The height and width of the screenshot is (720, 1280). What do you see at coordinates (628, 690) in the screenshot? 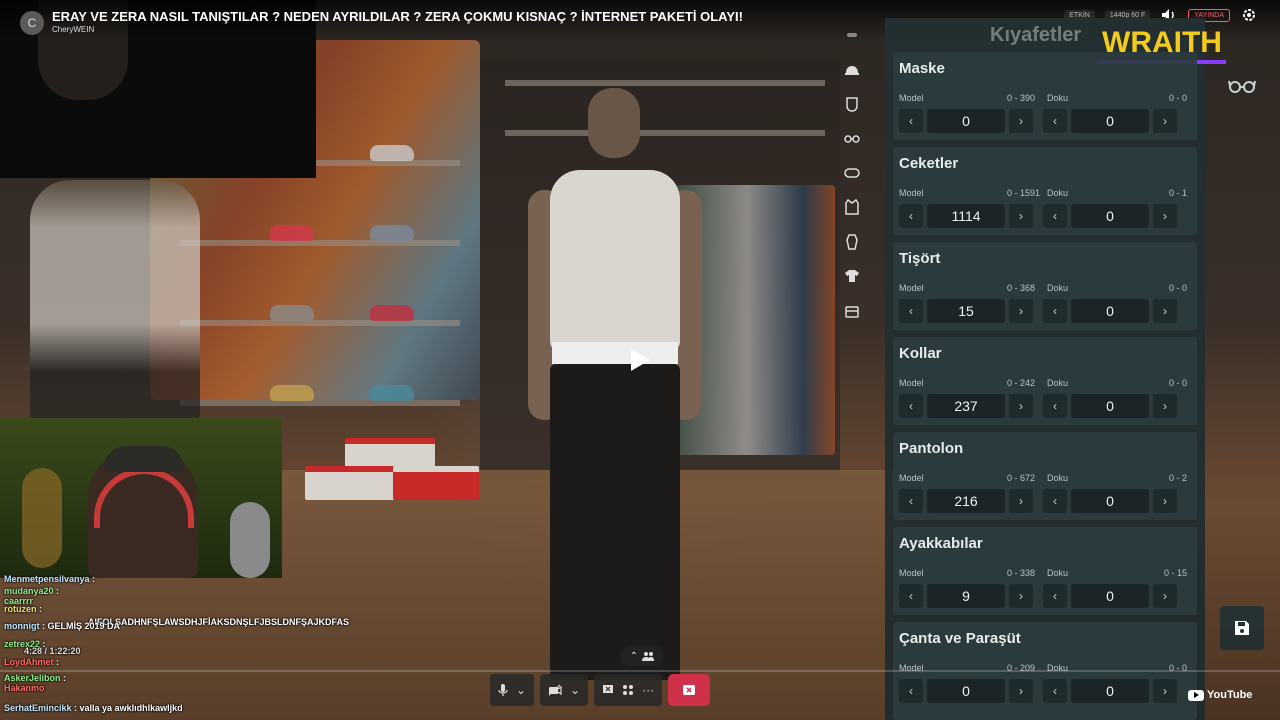
I see `grid-icon` at bounding box center [628, 690].